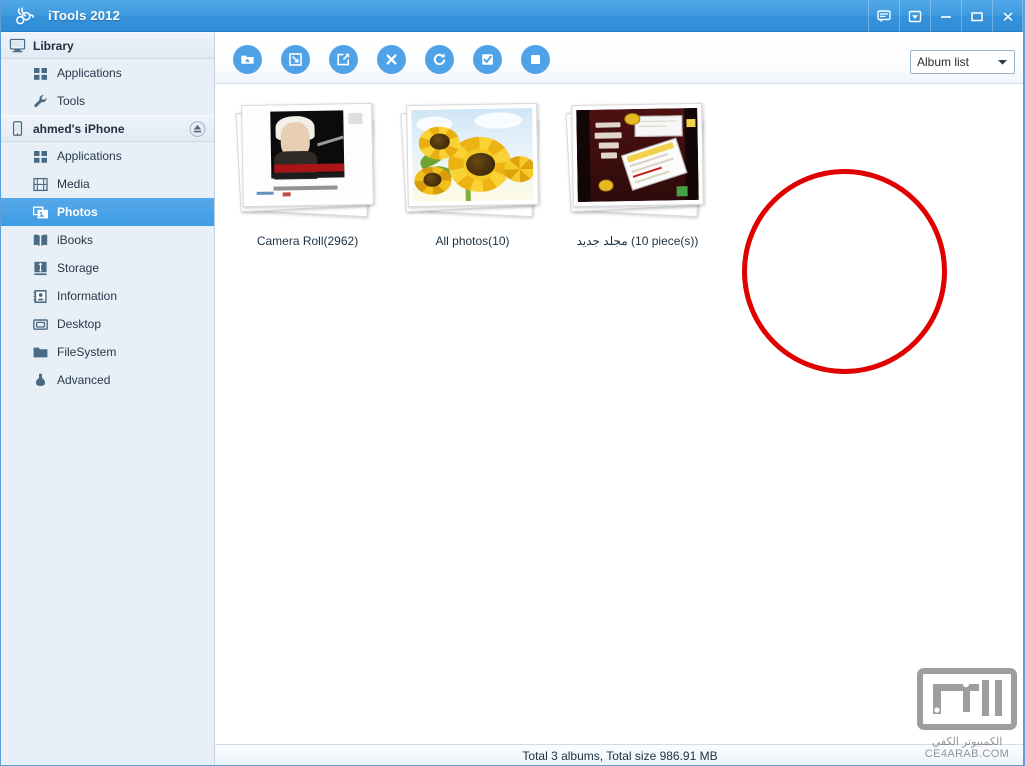 This screenshot has width=1025, height=766. I want to click on sidebar-item-storage: Storage, so click(107, 268).